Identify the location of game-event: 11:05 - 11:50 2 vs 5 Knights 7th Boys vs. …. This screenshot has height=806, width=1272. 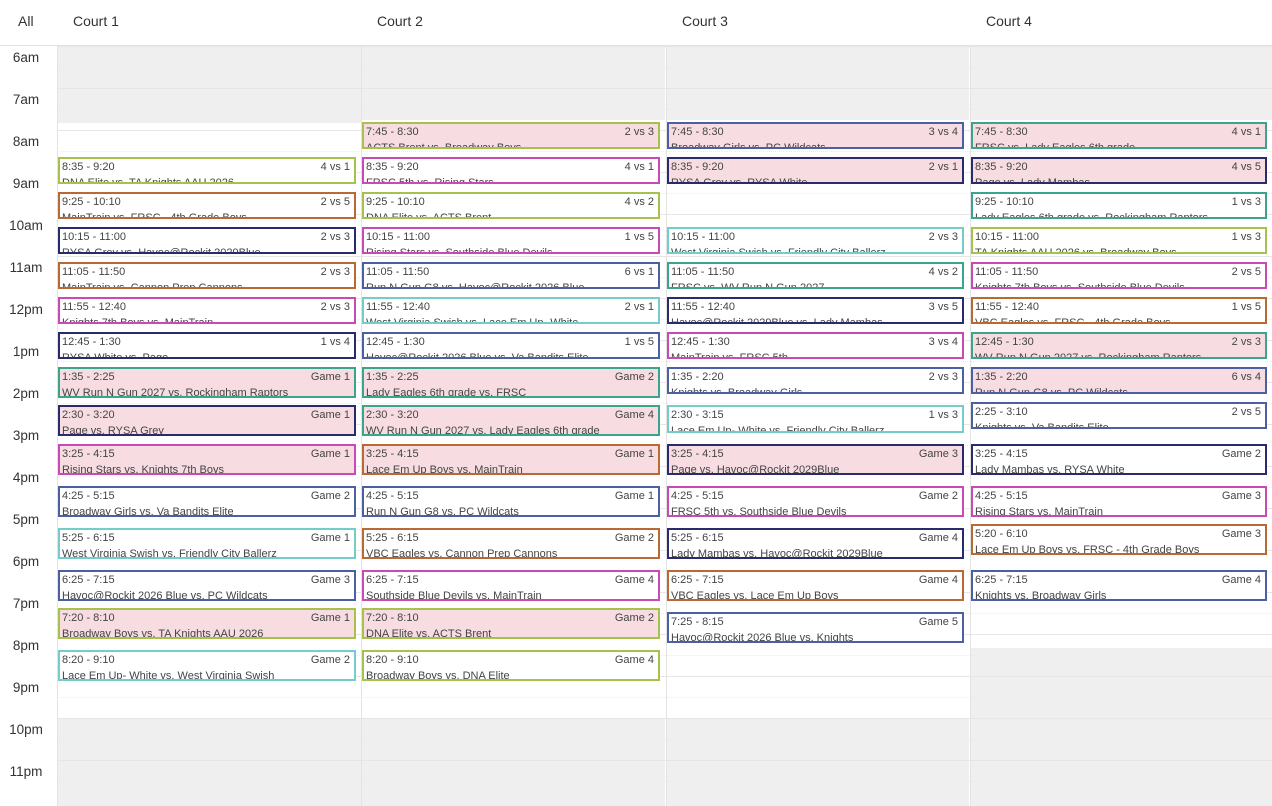
(1119, 275).